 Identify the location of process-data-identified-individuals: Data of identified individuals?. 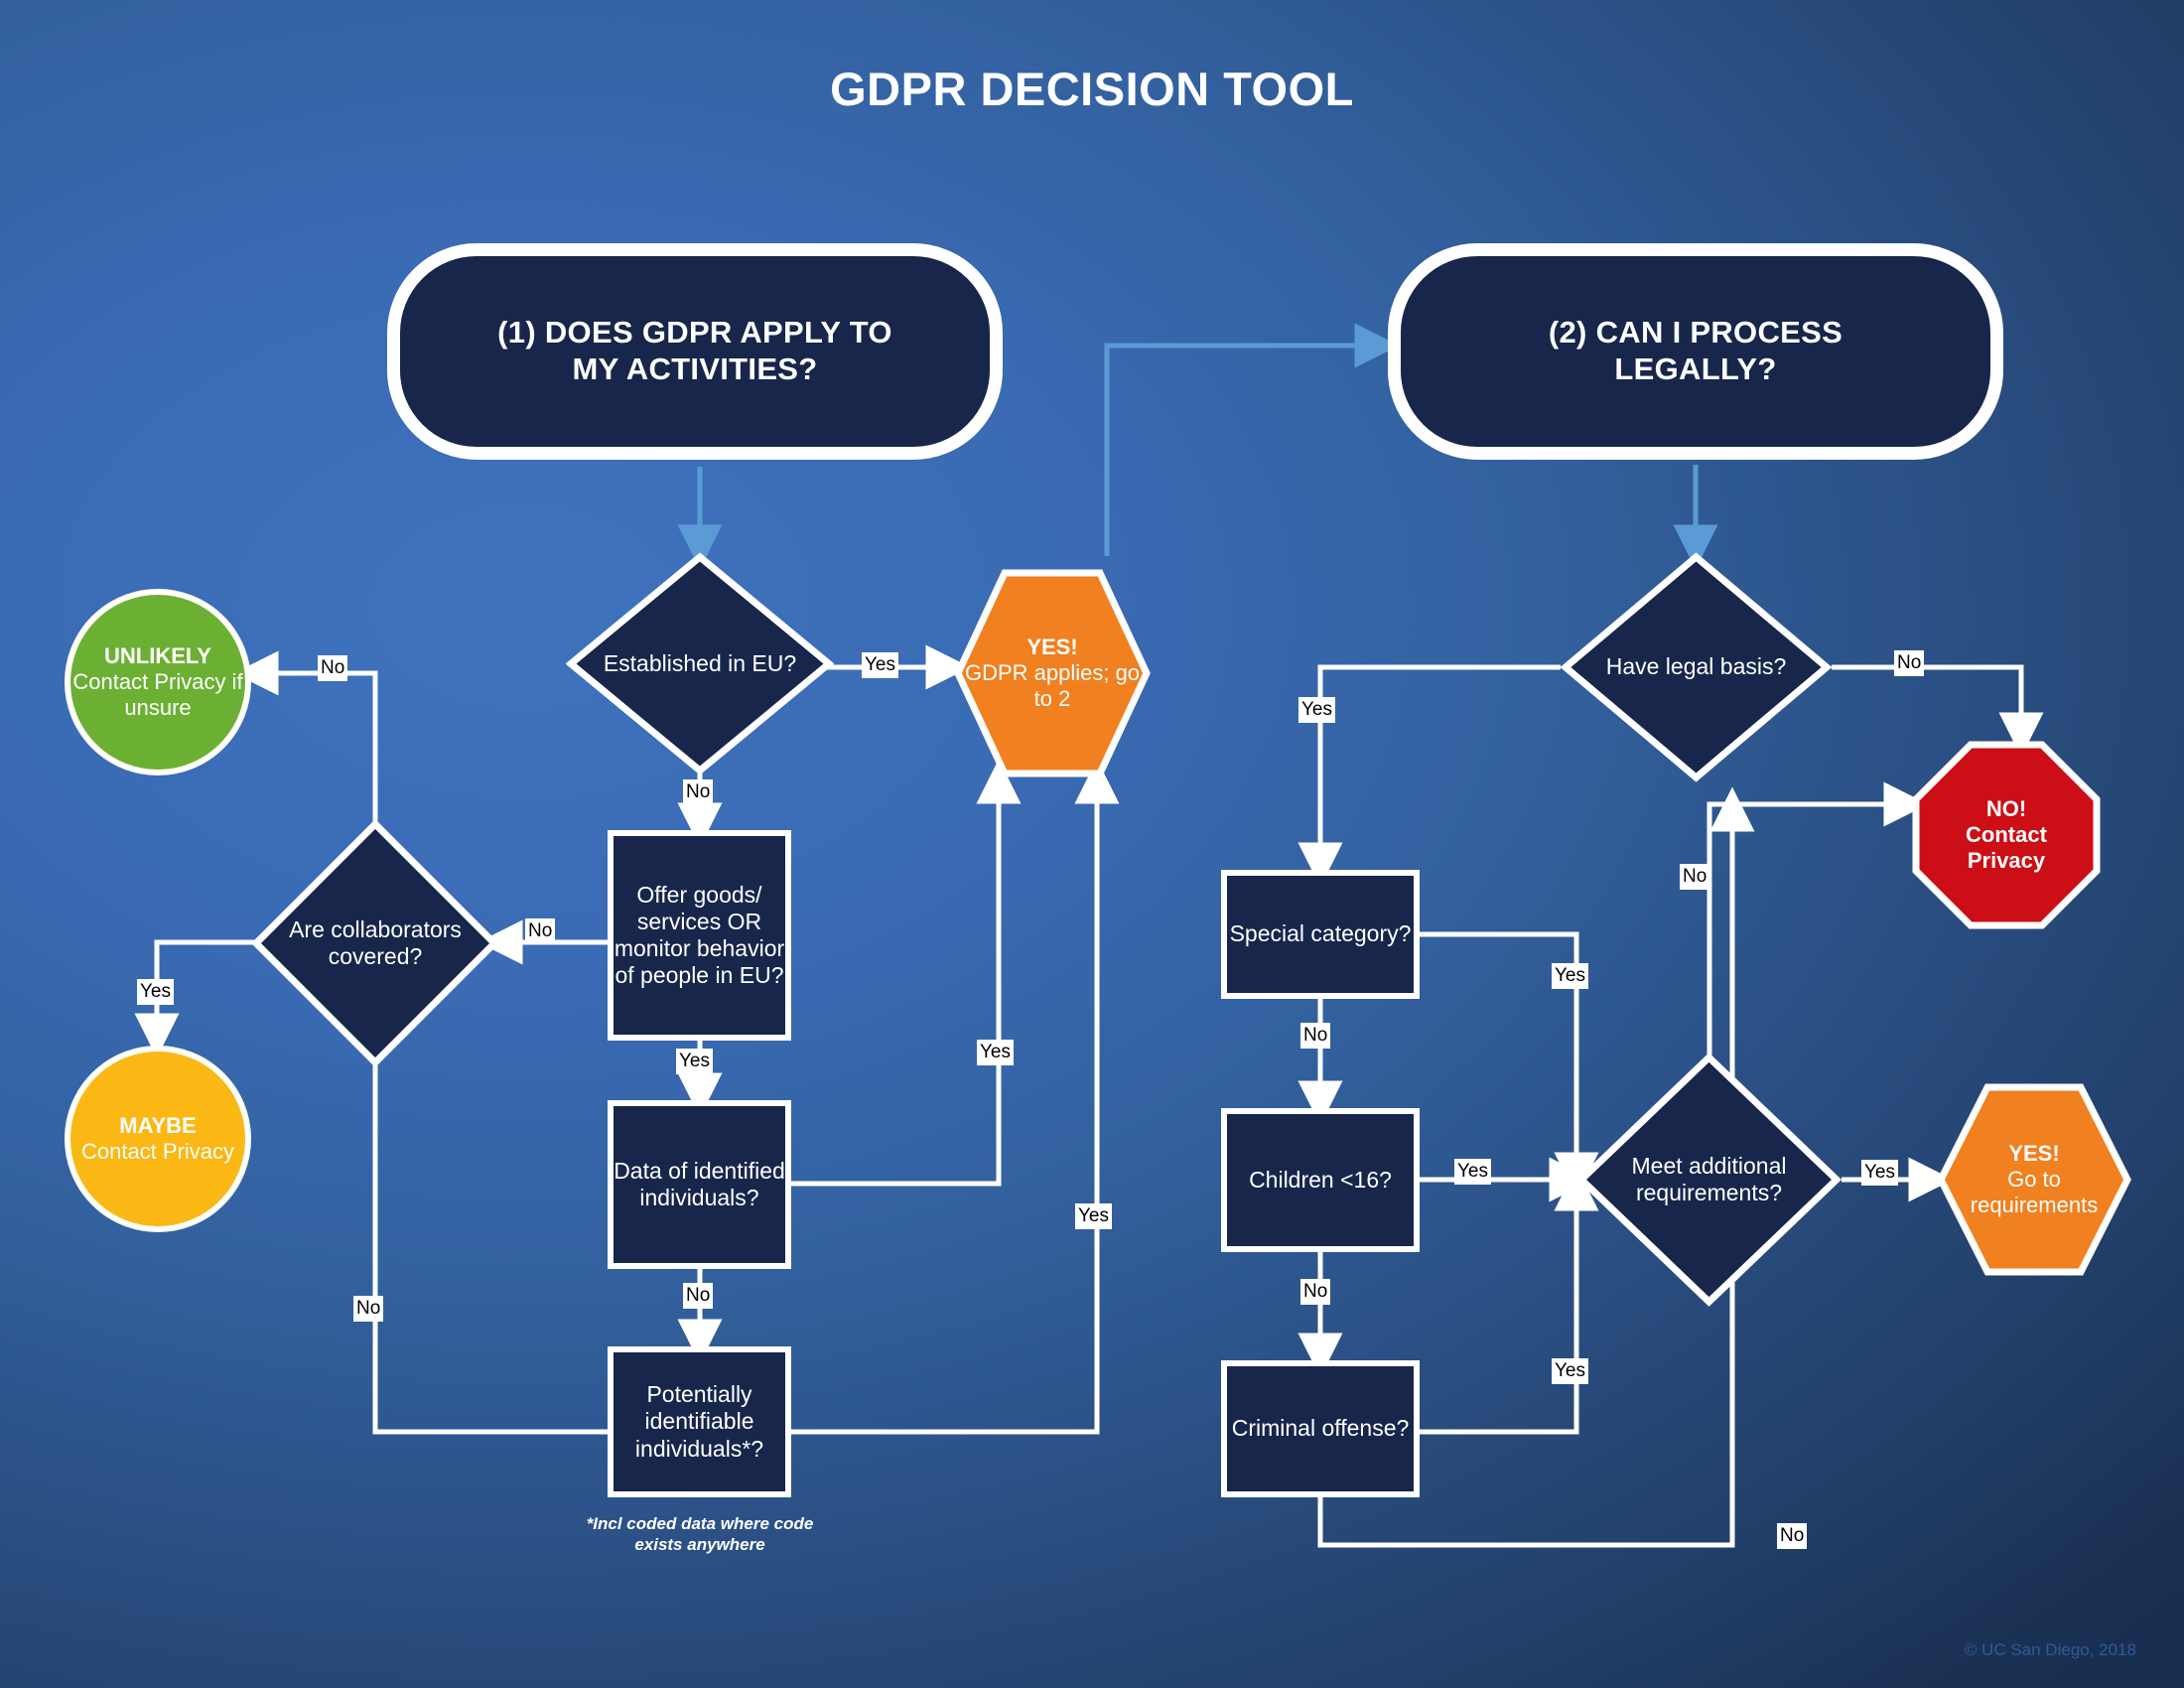
(699, 1184).